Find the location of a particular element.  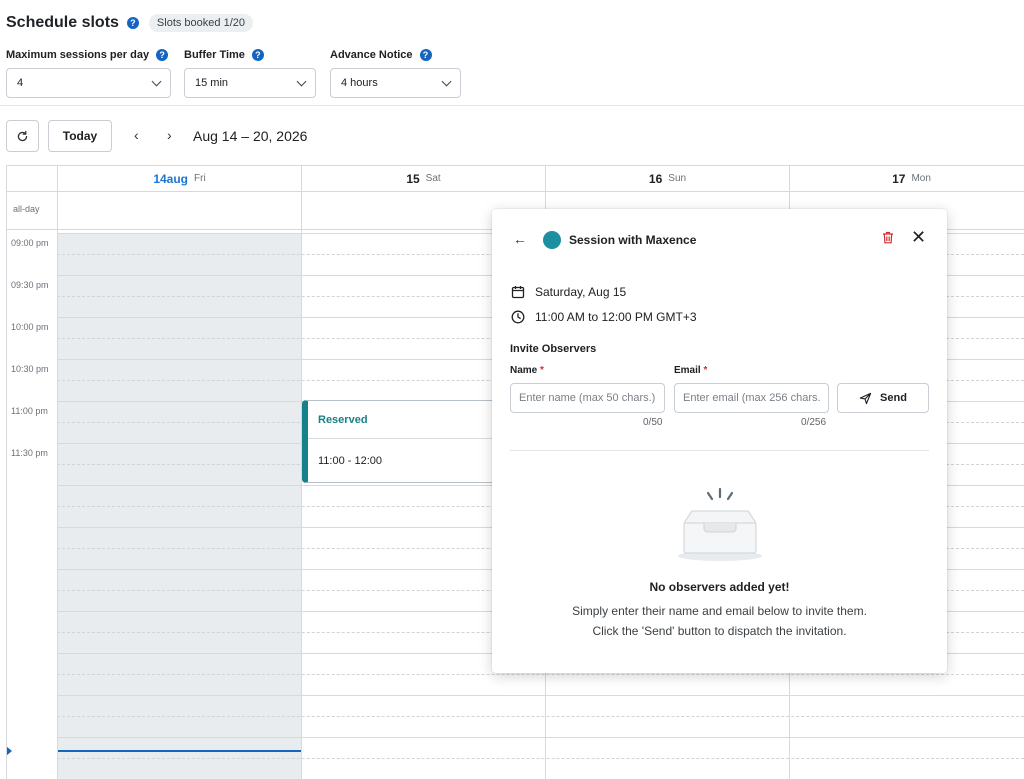

empty-state-title: No observers added yet! is located at coordinates (719, 587).